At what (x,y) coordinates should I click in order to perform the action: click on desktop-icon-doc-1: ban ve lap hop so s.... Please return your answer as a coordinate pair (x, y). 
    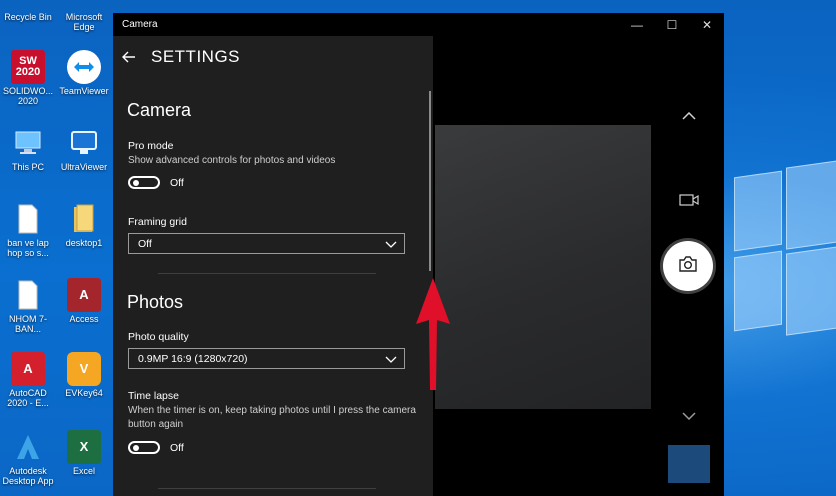
    Looking at the image, I should click on (28, 230).